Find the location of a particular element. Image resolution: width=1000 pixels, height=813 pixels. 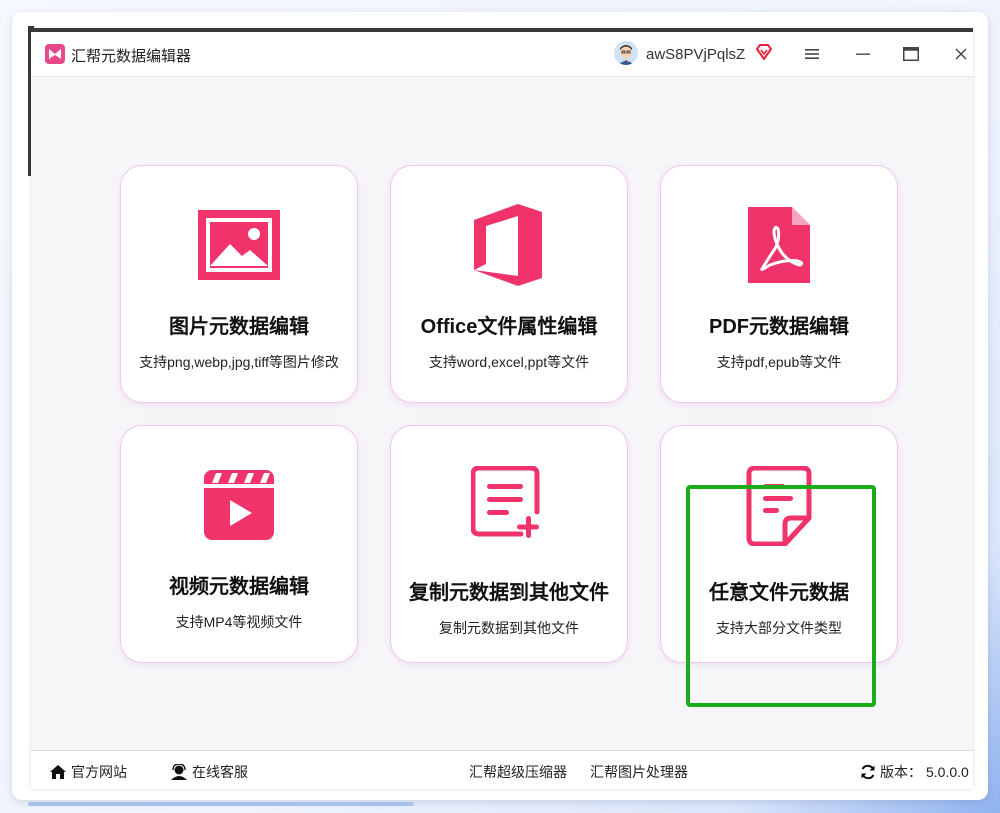

official-website-label: 官方网站 is located at coordinates (99, 772).